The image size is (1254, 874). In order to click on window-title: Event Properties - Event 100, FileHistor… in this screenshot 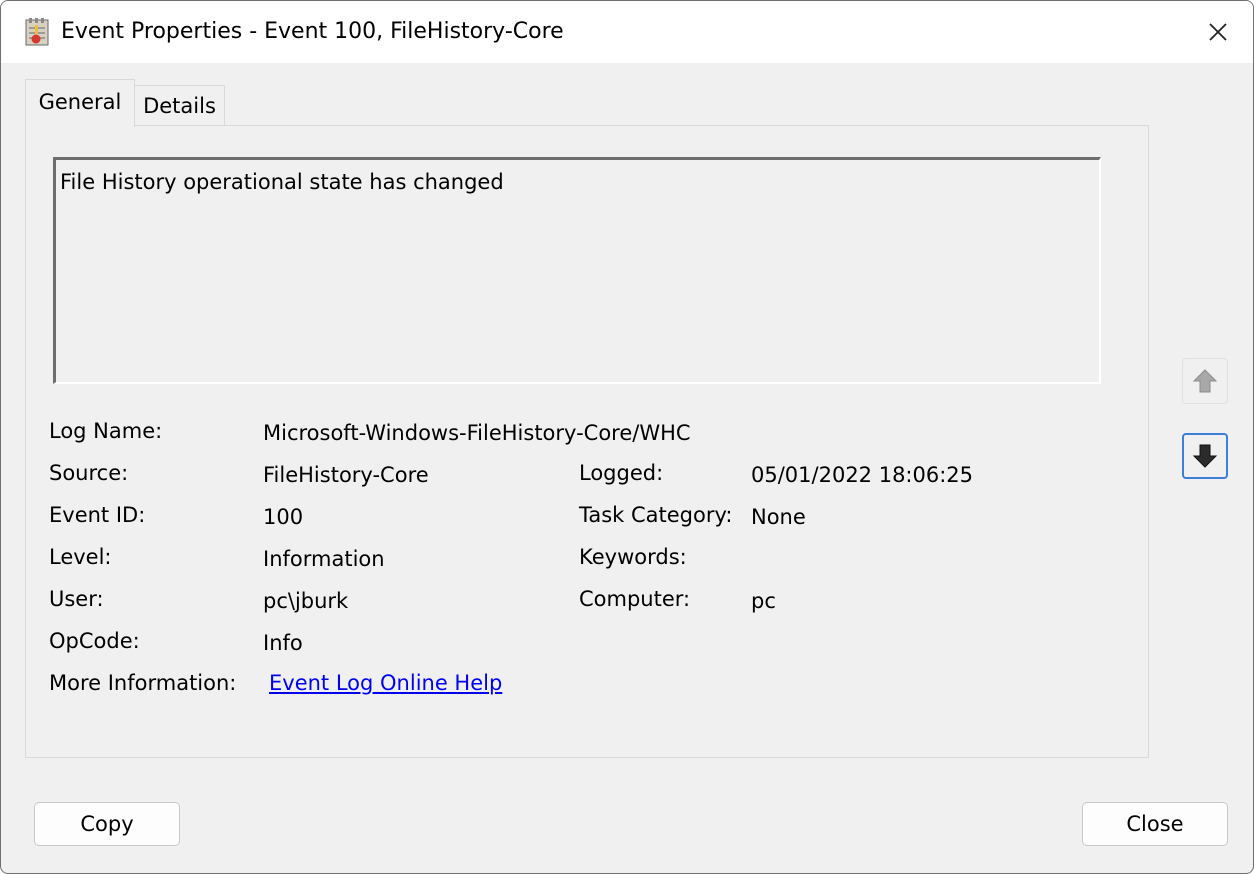, I will do `click(312, 31)`.